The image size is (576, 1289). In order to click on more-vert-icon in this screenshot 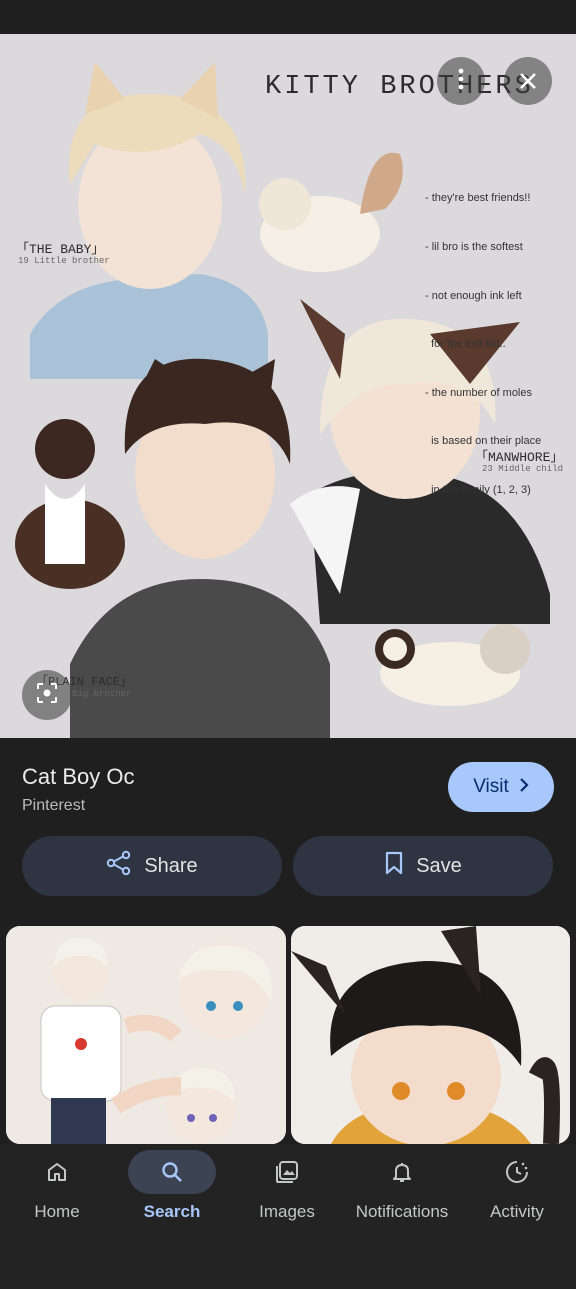, I will do `click(461, 81)`.